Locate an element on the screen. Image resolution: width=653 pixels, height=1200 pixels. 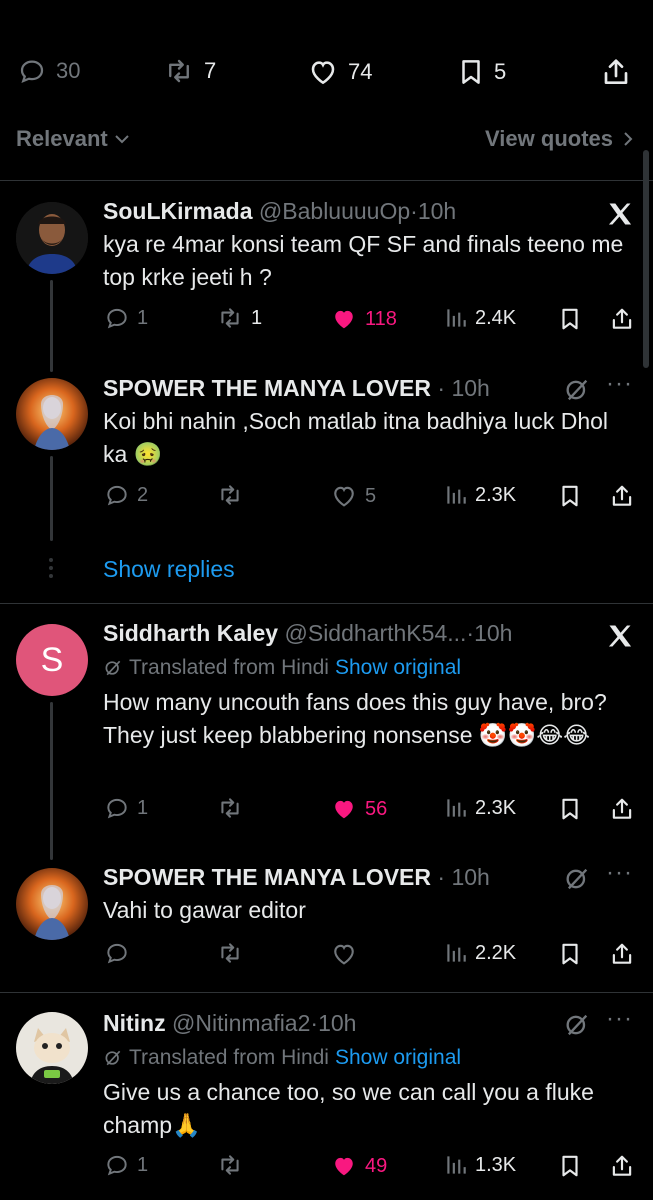
reply-actions: 1 56 2.3K is located at coordinates (373, 810).